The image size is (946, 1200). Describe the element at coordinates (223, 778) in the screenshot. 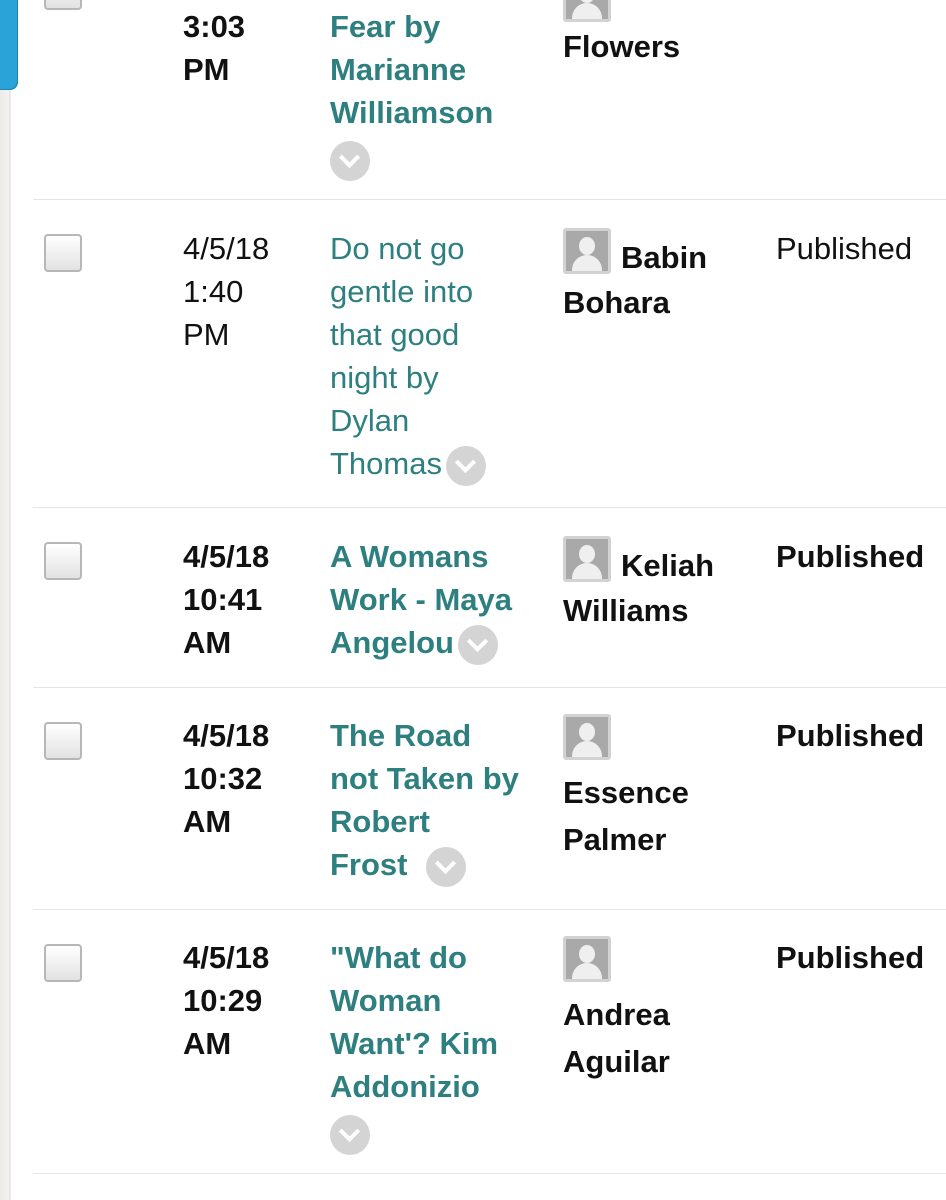

I see `date-line: 10:32` at that location.